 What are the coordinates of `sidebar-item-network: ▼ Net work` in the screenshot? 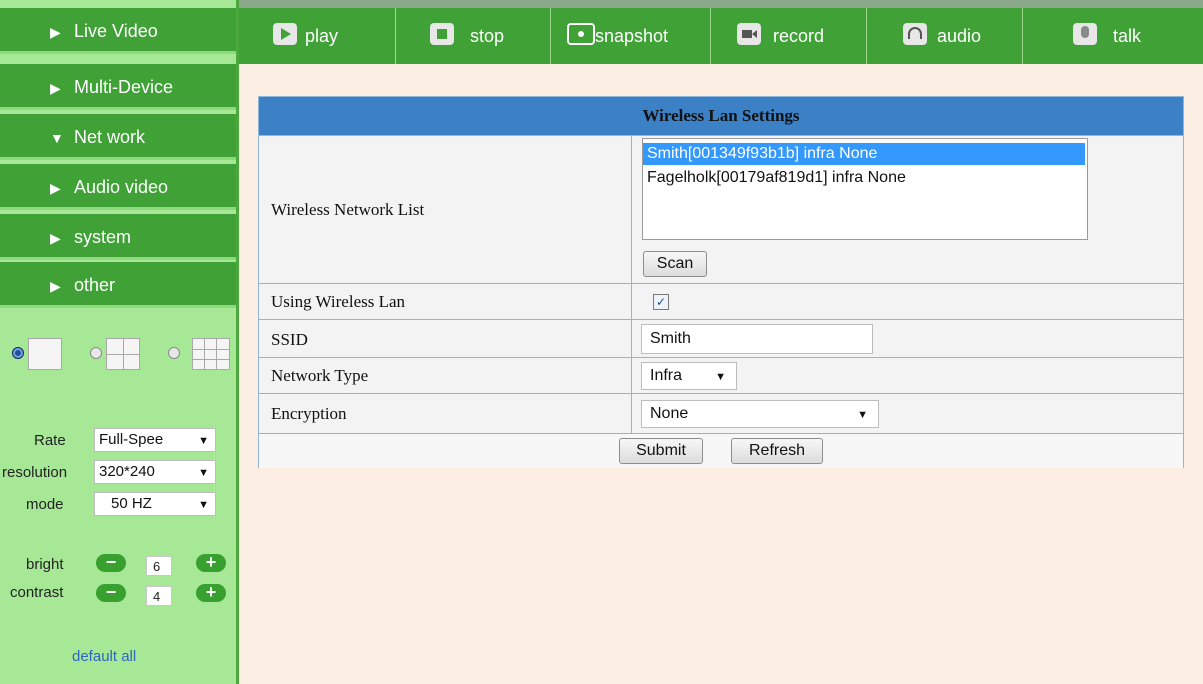 It's located at (118, 137).